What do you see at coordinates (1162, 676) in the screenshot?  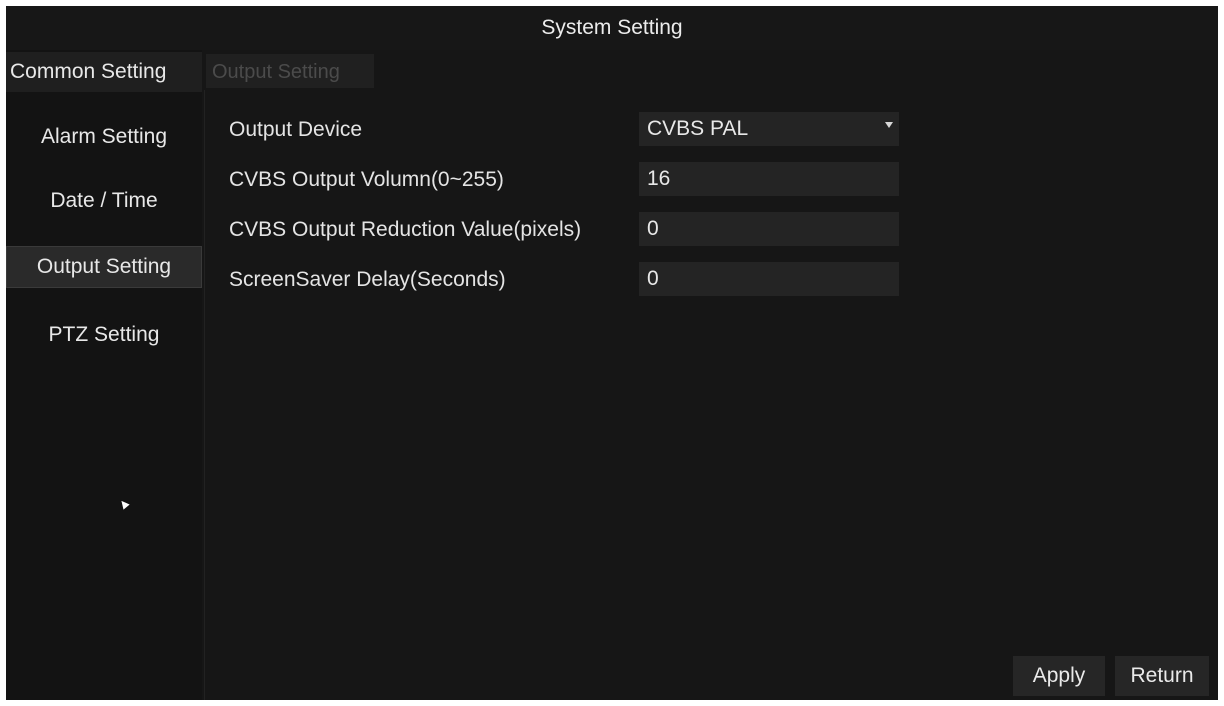 I see `return-button: Return` at bounding box center [1162, 676].